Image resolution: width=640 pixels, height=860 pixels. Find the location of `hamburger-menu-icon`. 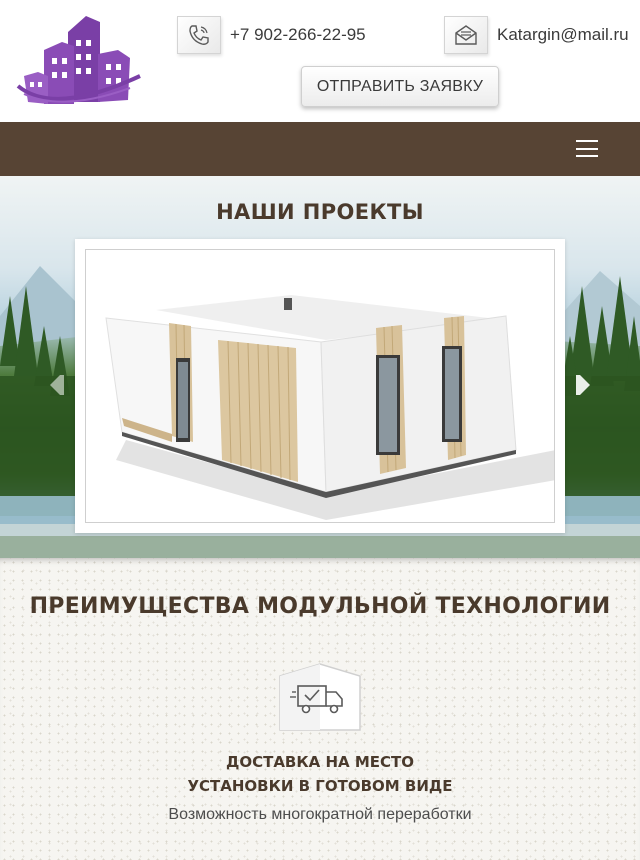

hamburger-menu-icon is located at coordinates (587, 148).